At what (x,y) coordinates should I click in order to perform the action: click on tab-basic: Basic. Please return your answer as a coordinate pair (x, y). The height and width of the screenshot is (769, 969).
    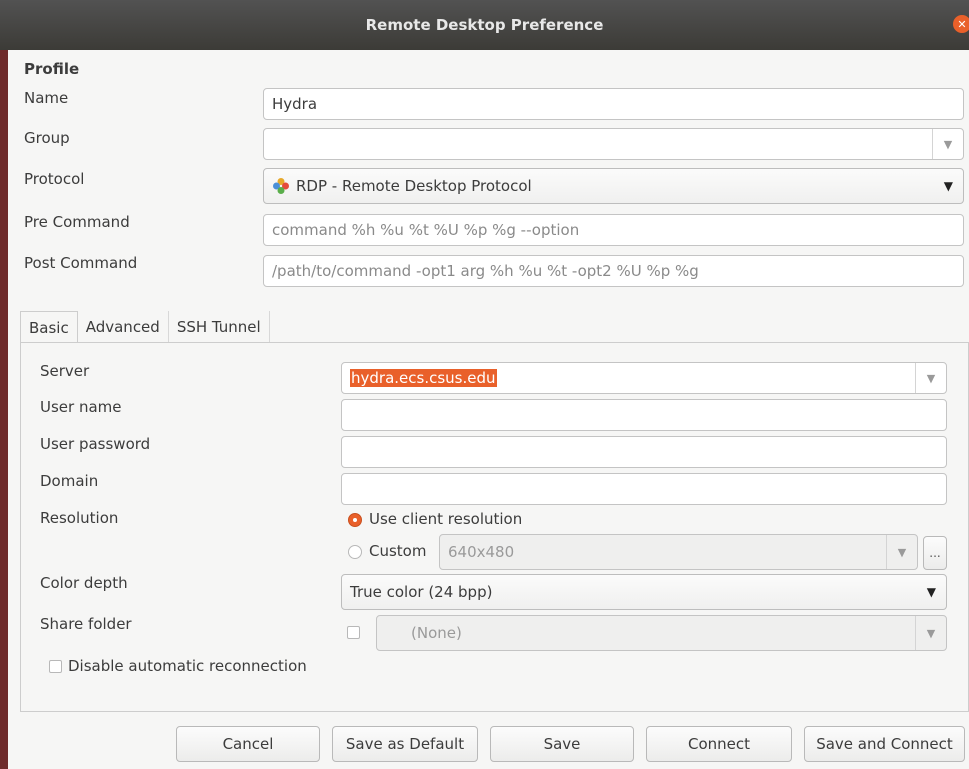
    Looking at the image, I should click on (49, 327).